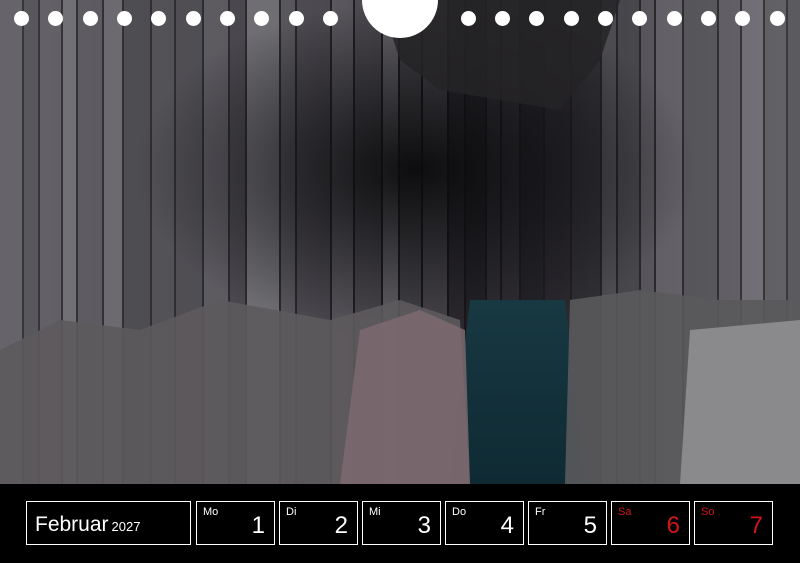 The height and width of the screenshot is (563, 800). I want to click on day-number: 5, so click(590, 525).